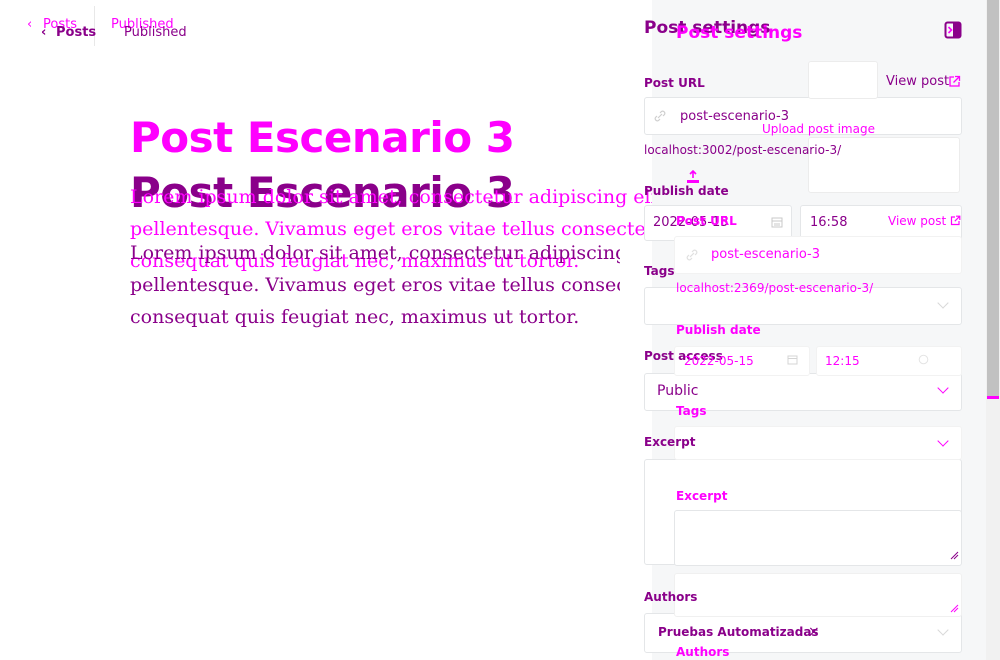  Describe the element at coordinates (828, 222) in the screenshot. I see `publish-time-value: 16:58` at that location.